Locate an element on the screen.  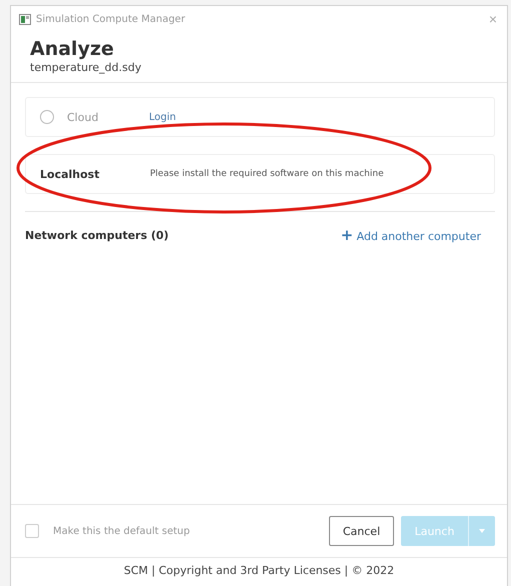
app-icon is located at coordinates (25, 19).